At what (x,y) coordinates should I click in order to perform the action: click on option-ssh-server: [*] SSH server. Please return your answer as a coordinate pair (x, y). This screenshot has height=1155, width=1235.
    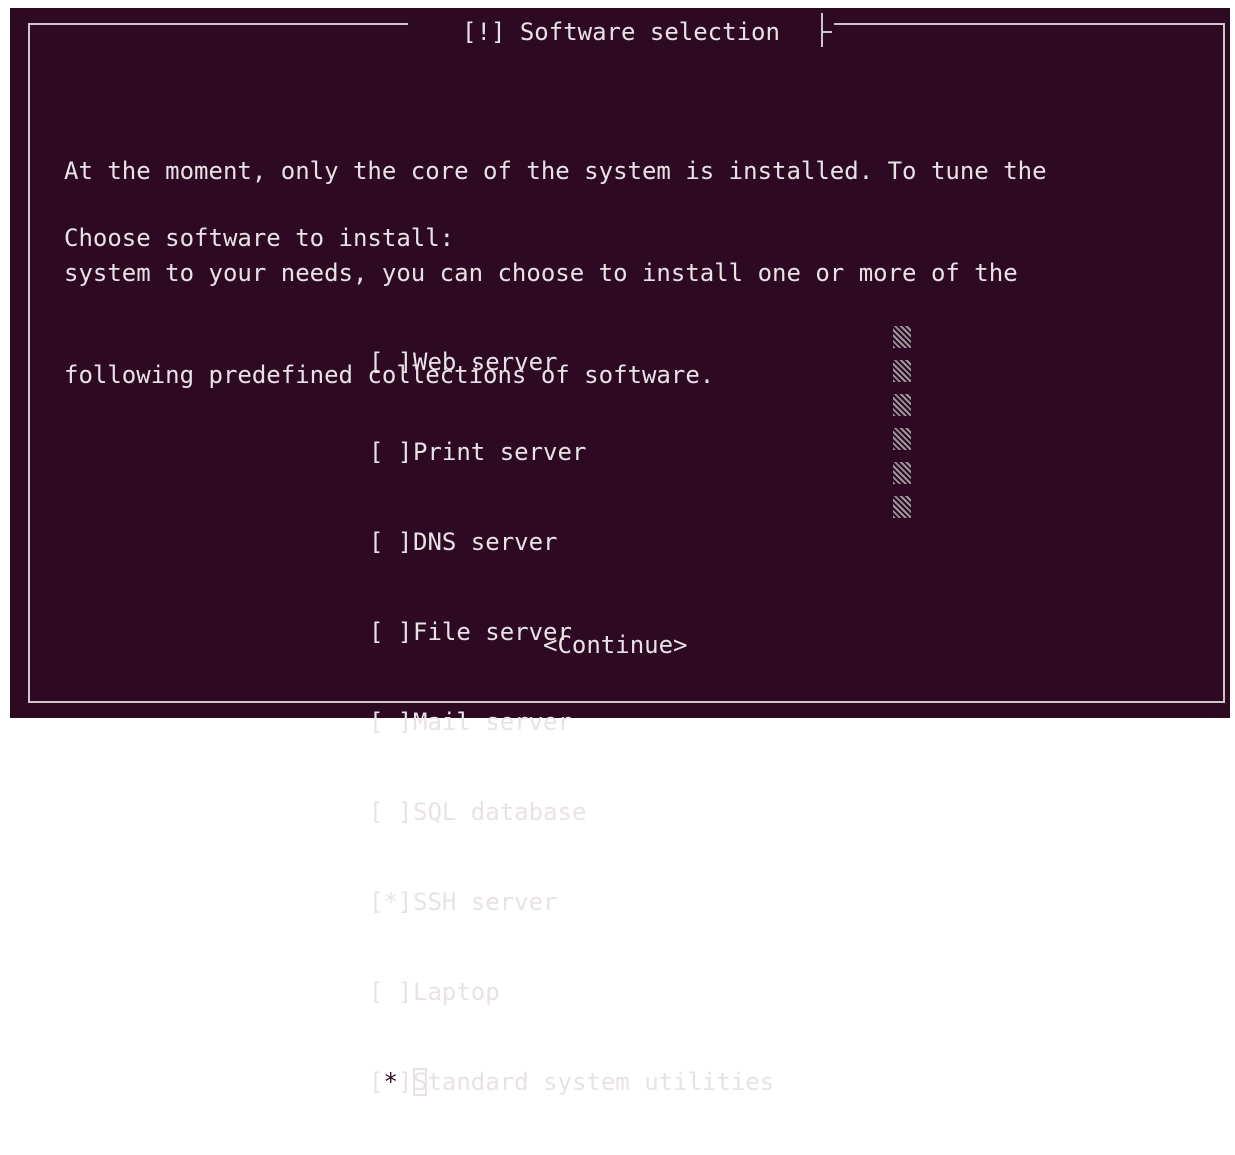
    Looking at the image, I should click on (571, 902).